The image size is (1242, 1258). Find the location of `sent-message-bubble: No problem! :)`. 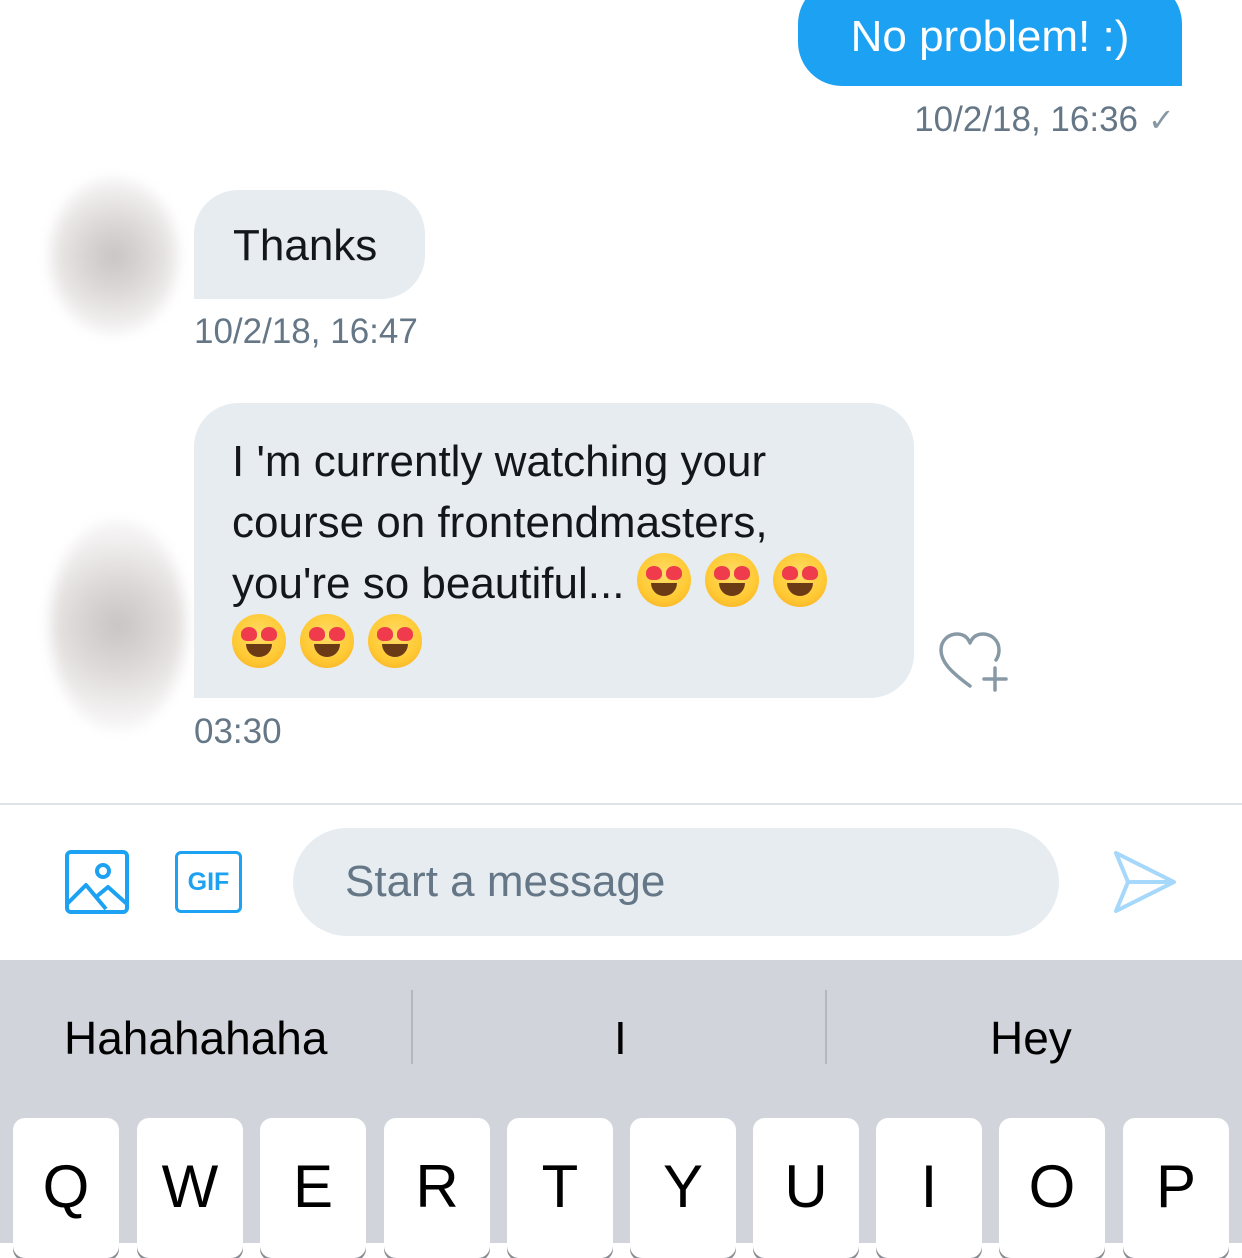

sent-message-bubble: No problem! :) is located at coordinates (990, 43).